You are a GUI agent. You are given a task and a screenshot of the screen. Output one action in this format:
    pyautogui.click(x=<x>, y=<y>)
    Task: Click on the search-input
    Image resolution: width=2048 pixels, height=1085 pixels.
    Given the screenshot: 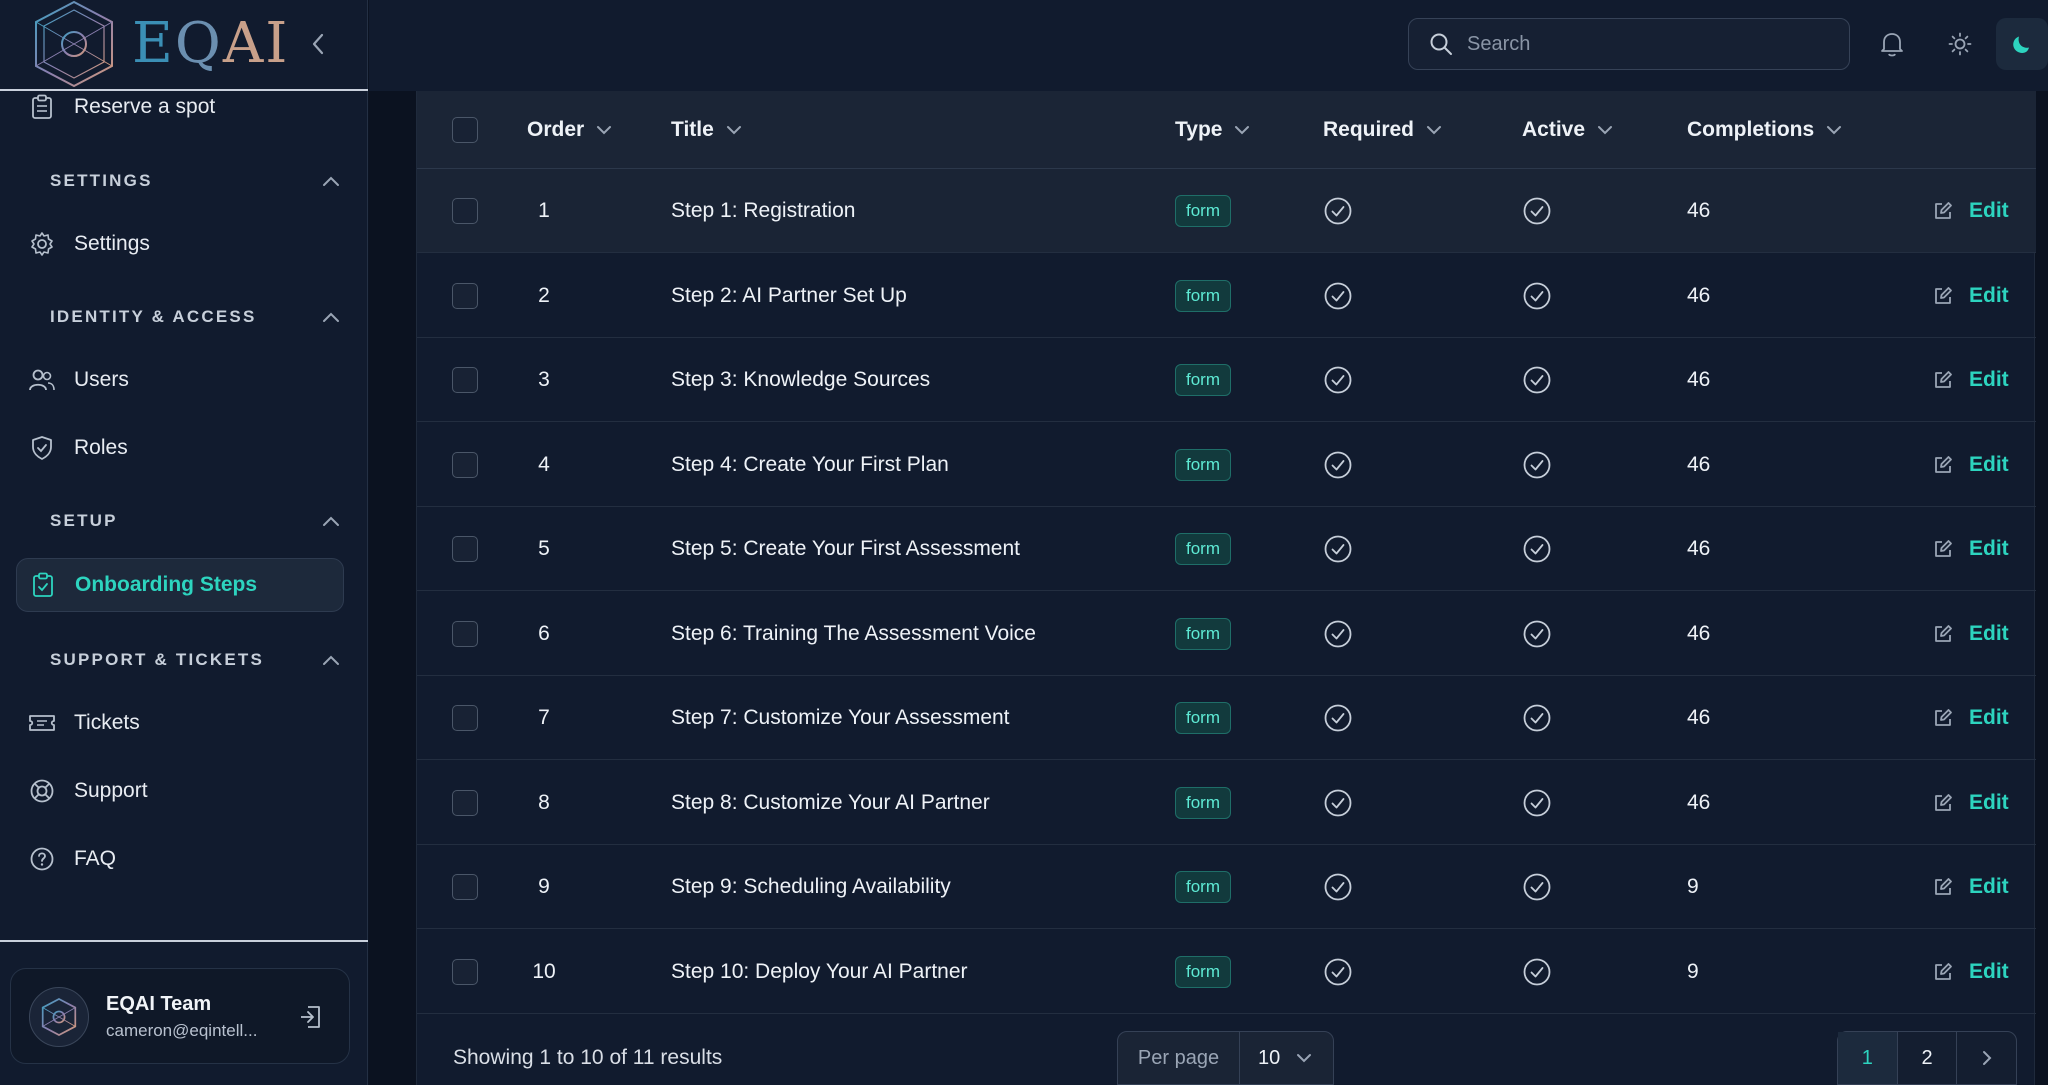 What is the action you would take?
    pyautogui.click(x=1647, y=44)
    